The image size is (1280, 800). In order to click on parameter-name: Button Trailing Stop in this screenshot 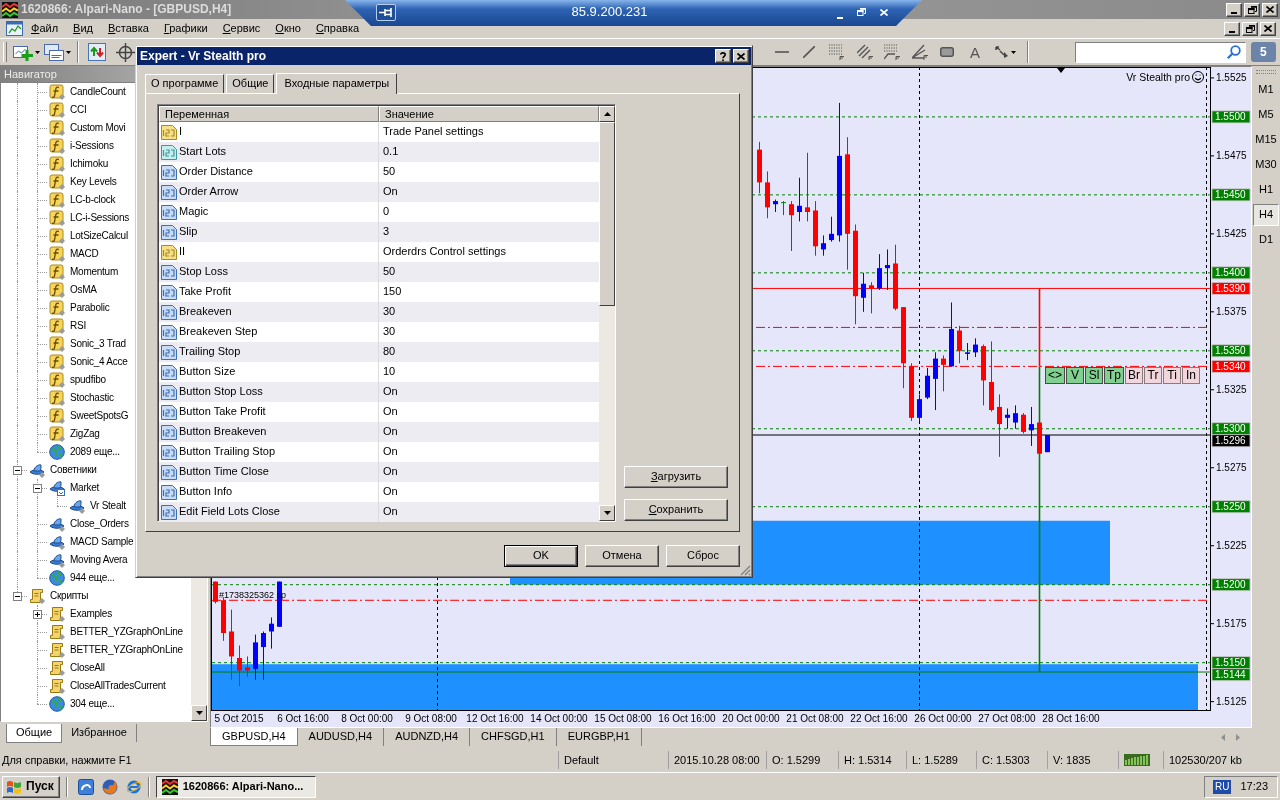, I will do `click(227, 452)`.